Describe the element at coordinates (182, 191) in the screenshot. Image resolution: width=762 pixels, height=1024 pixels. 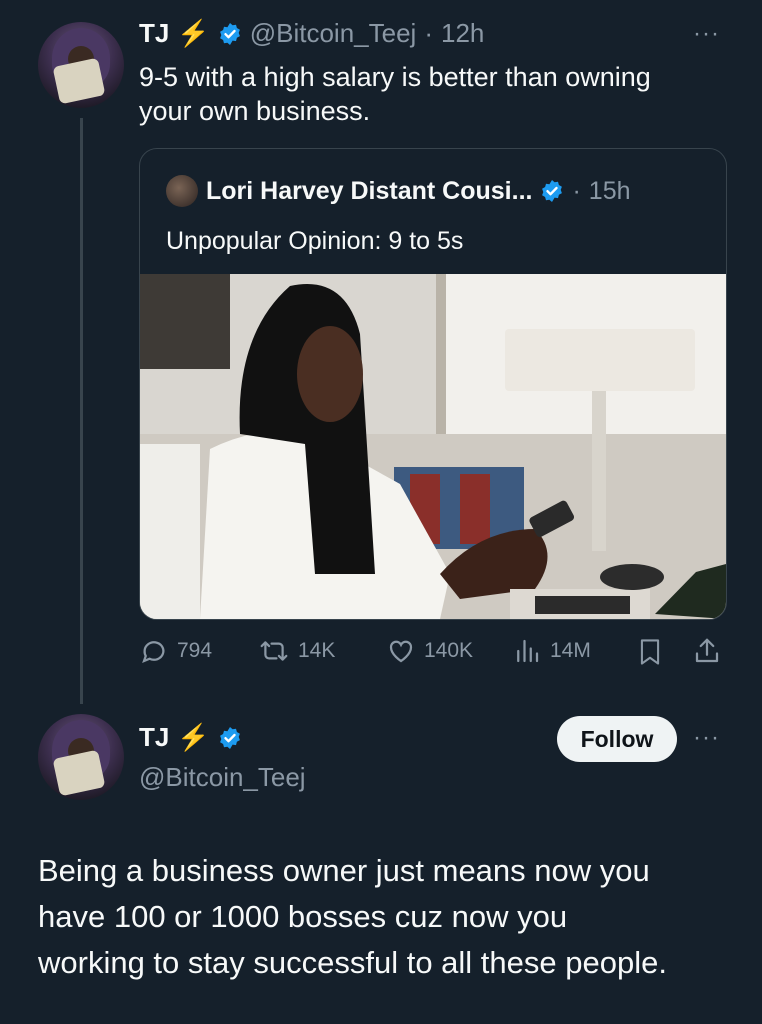
I see `quote-avatar` at that location.